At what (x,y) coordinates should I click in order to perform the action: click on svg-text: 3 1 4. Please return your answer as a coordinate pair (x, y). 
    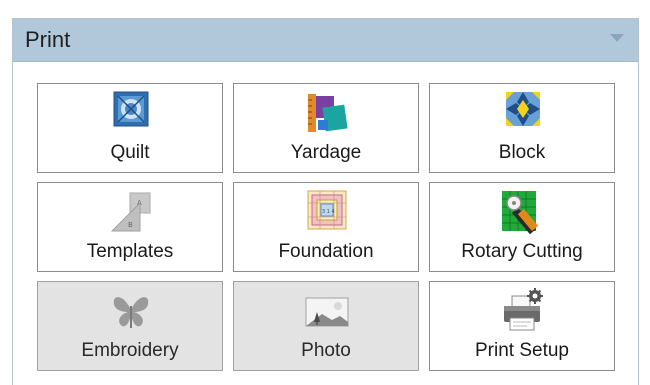
    Looking at the image, I should click on (328, 212).